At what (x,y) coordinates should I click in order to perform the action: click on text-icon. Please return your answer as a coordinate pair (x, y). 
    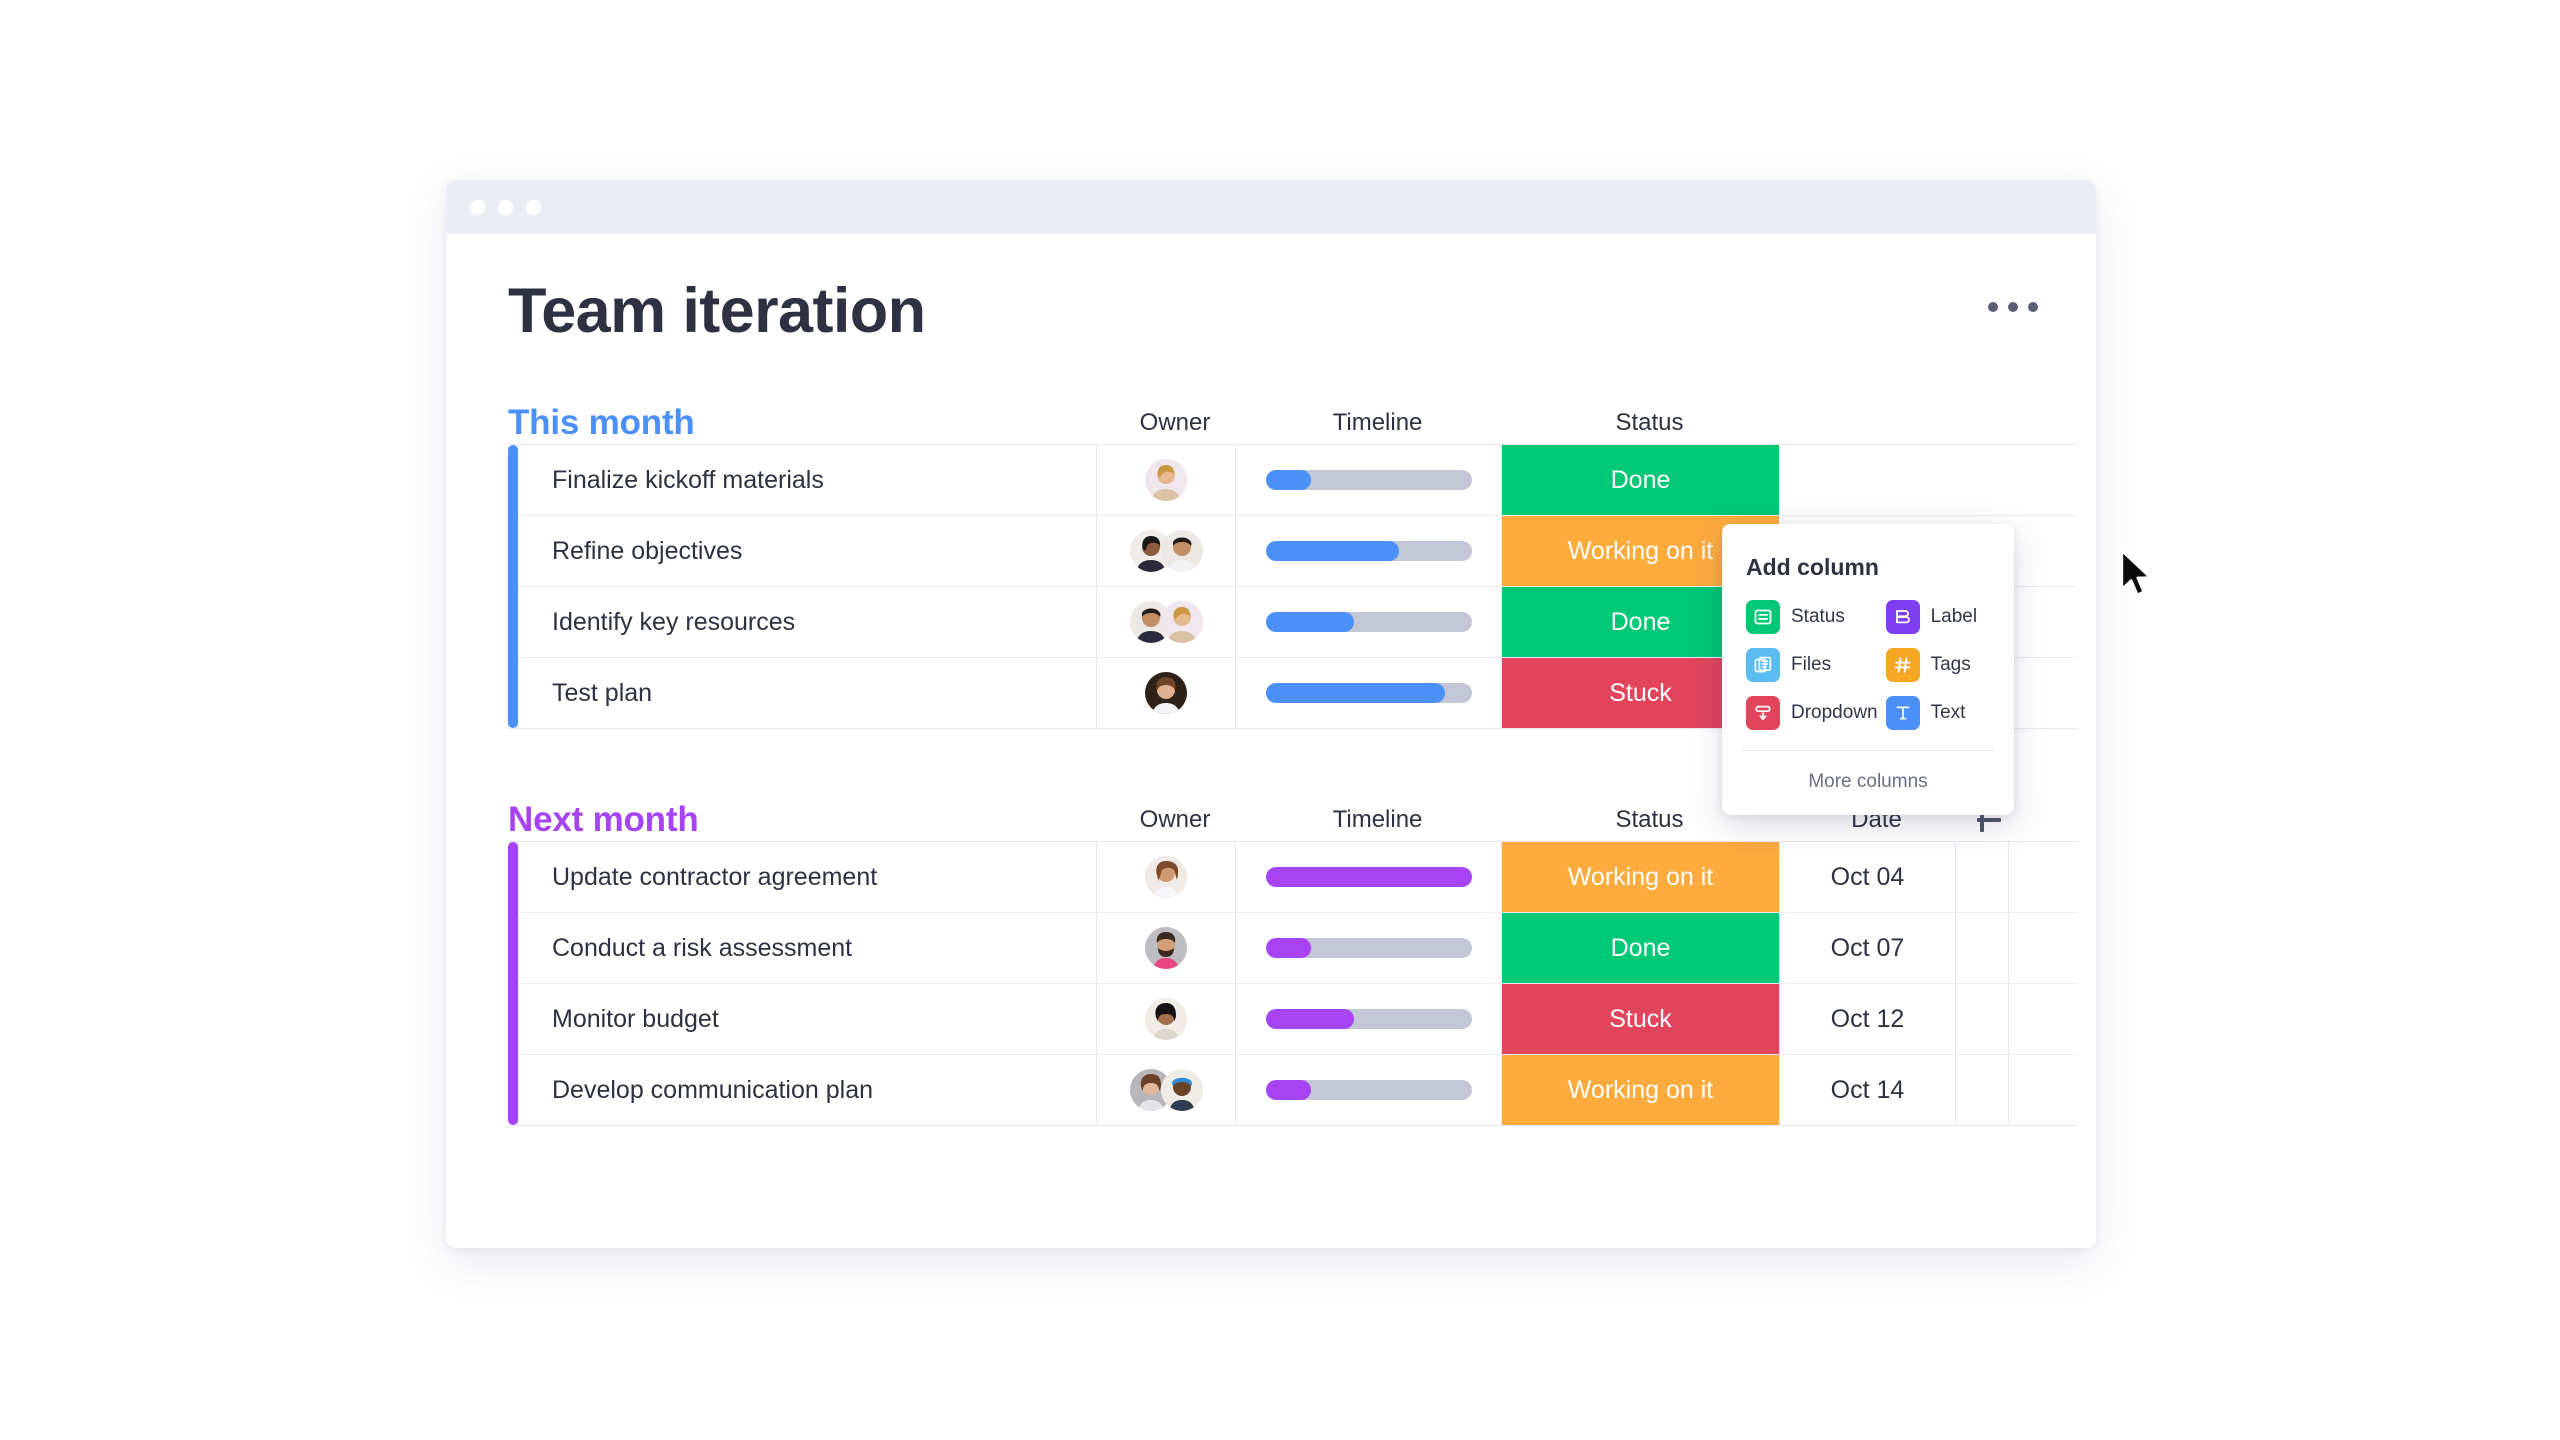
    Looking at the image, I should click on (1902, 712).